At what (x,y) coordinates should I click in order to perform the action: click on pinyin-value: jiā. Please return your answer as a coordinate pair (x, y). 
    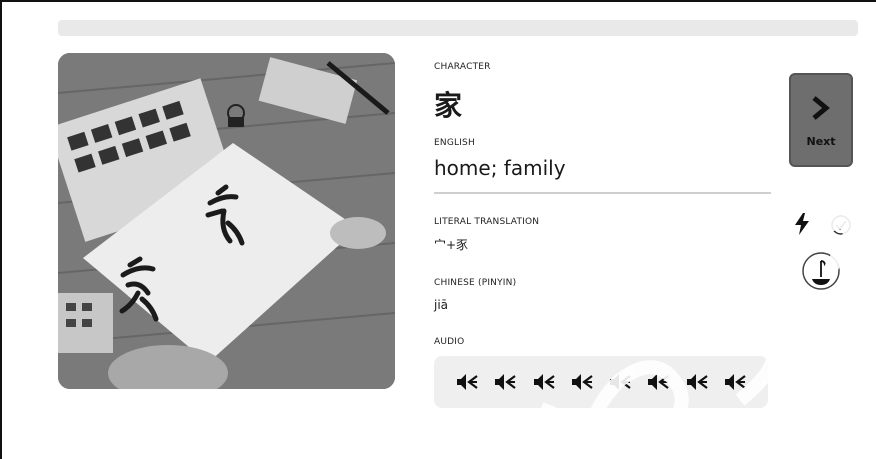
    Looking at the image, I should click on (441, 305).